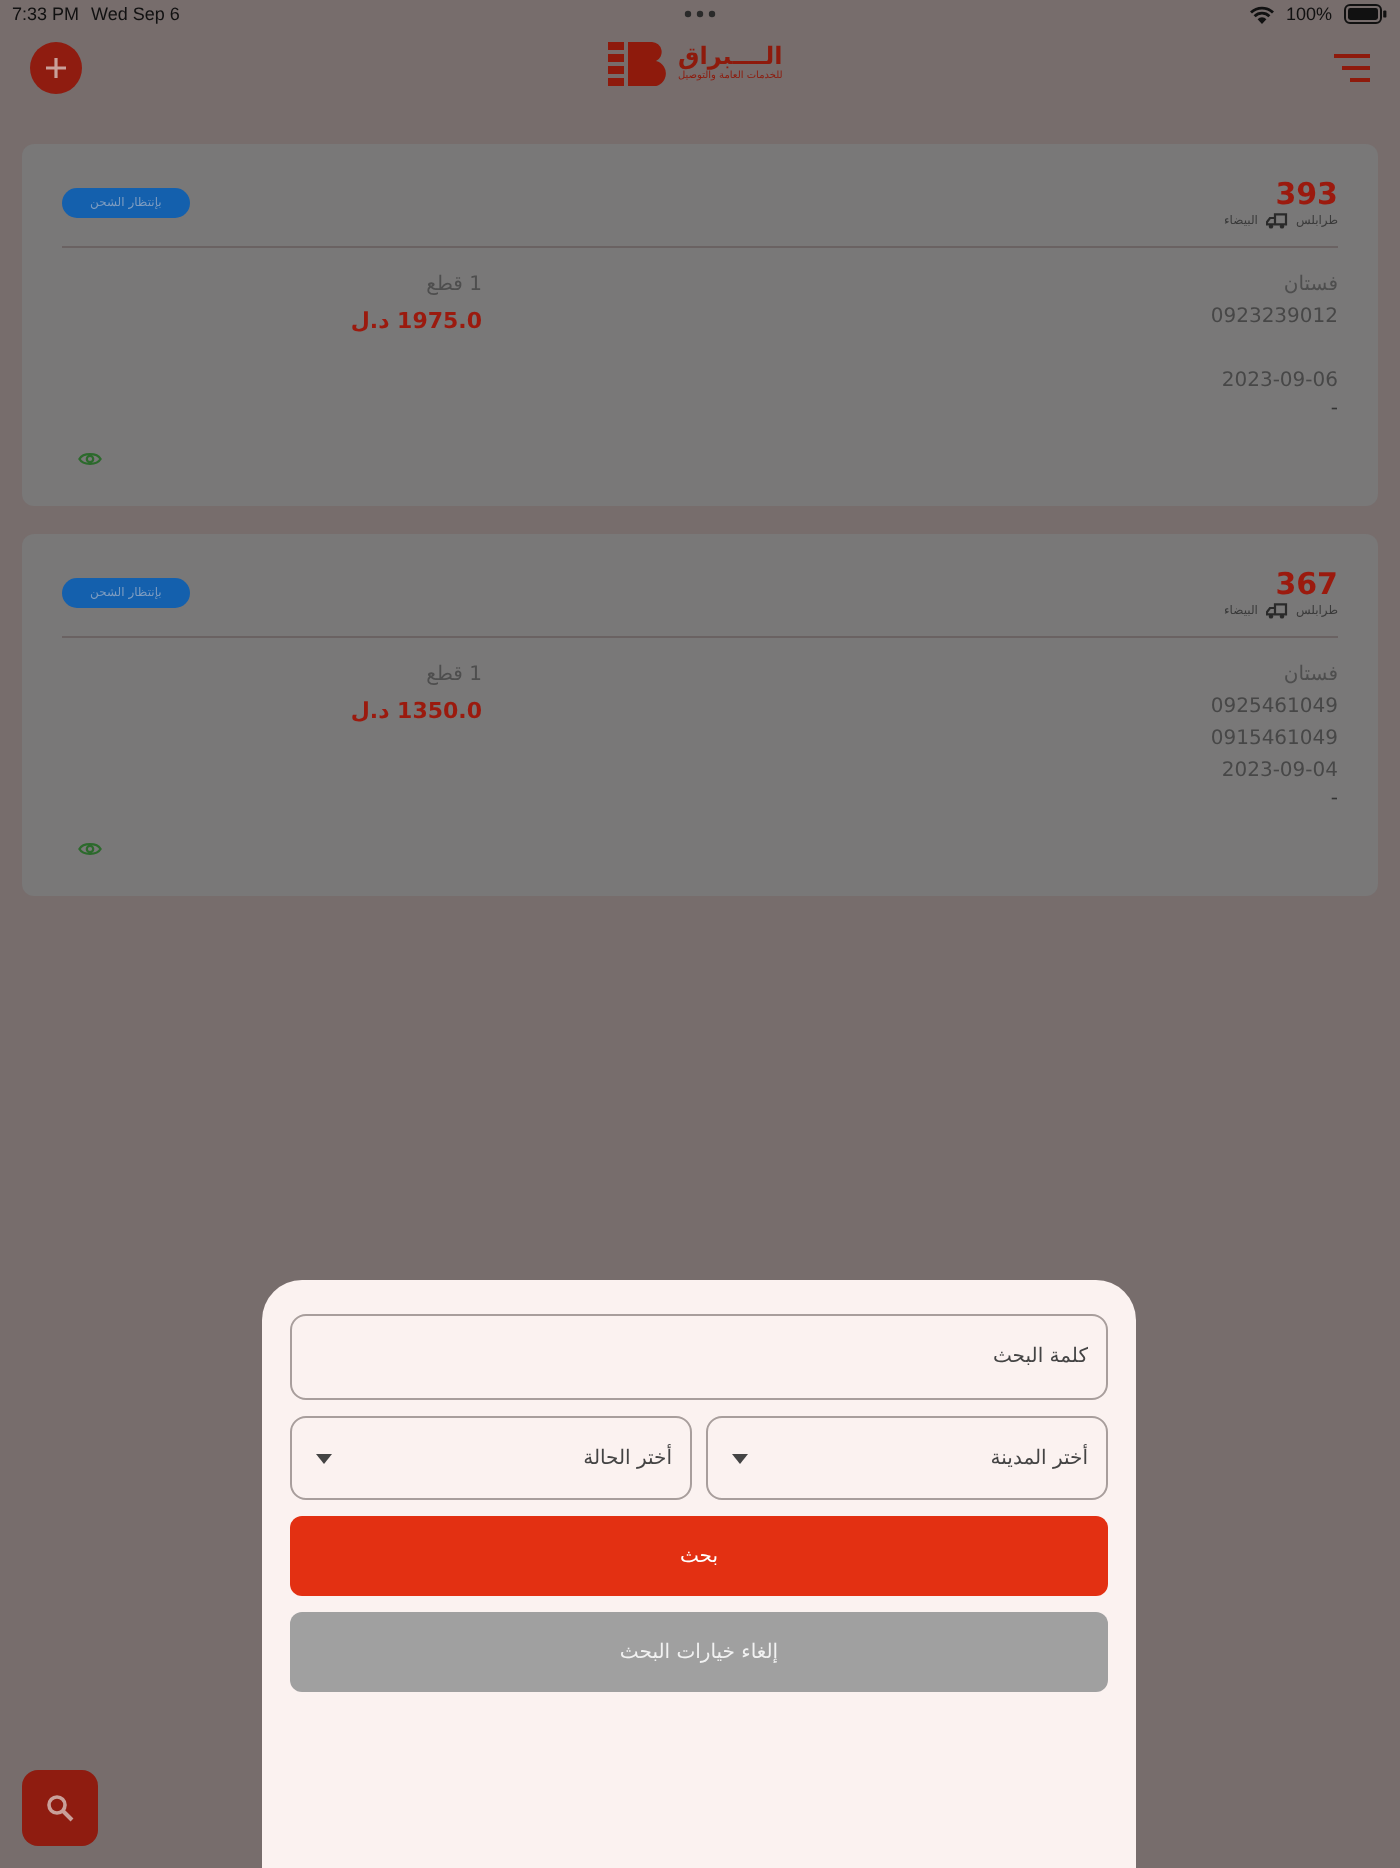 The height and width of the screenshot is (1868, 1400). I want to click on add-button, so click(56, 68).